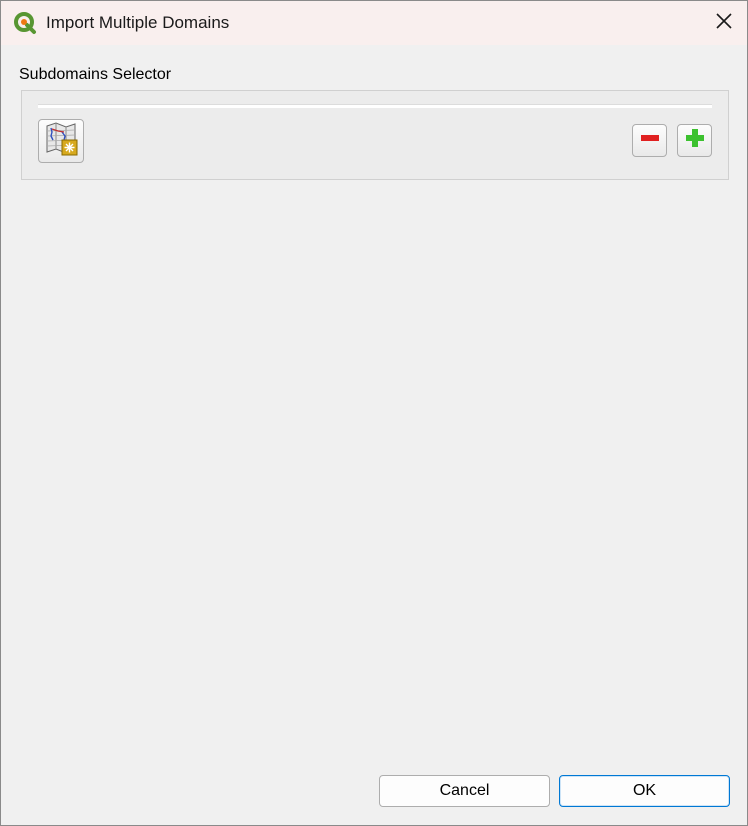 The image size is (748, 826). What do you see at coordinates (375, 135) in the screenshot?
I see `subdomains-selector-group` at bounding box center [375, 135].